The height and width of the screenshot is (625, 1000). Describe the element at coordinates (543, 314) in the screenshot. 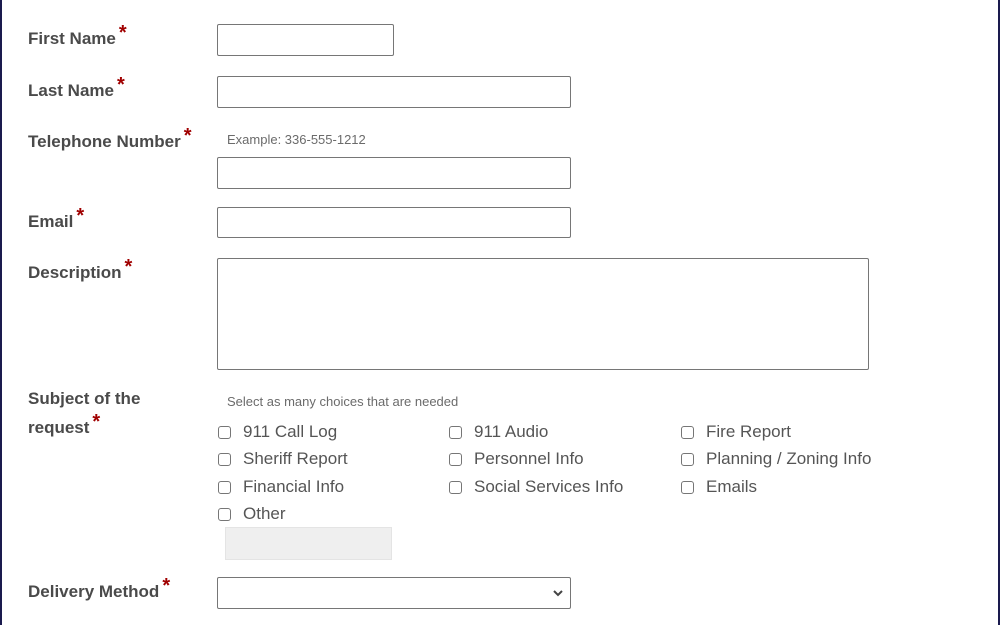

I see `description-textarea` at that location.